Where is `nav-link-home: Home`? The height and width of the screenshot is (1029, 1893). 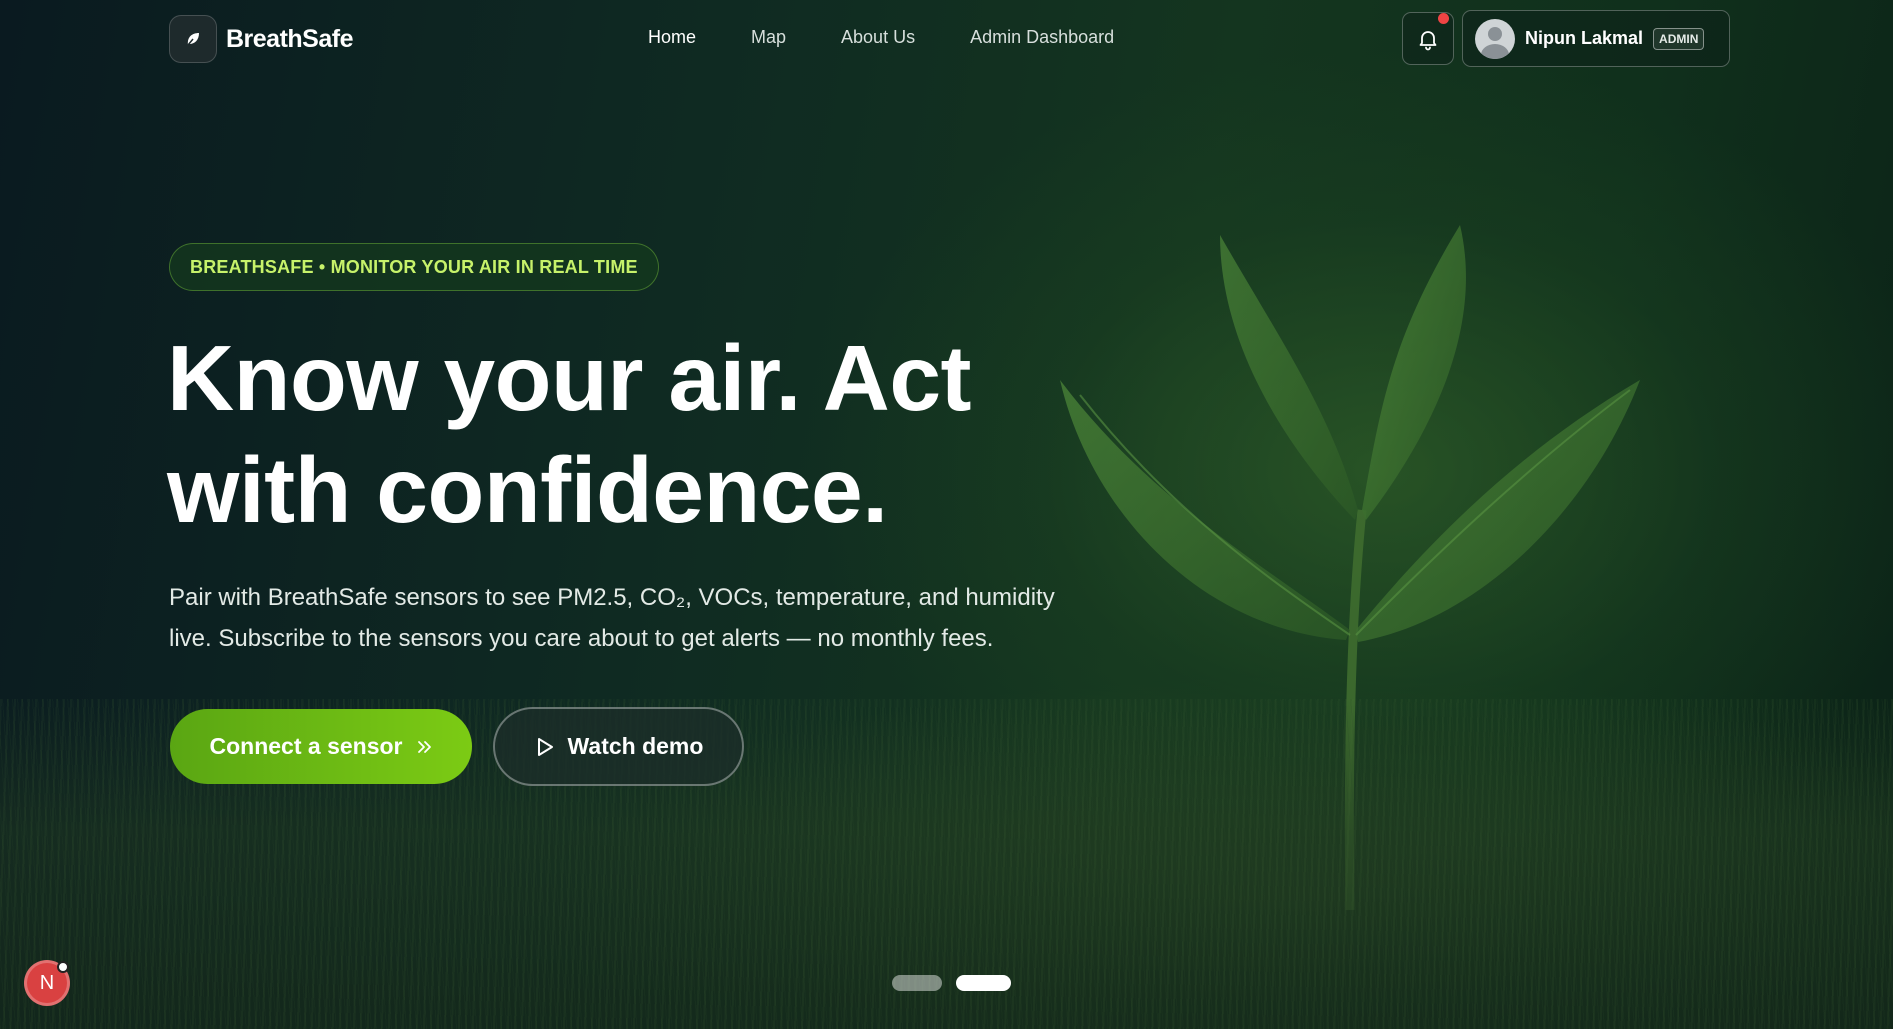
nav-link-home: Home is located at coordinates (672, 37).